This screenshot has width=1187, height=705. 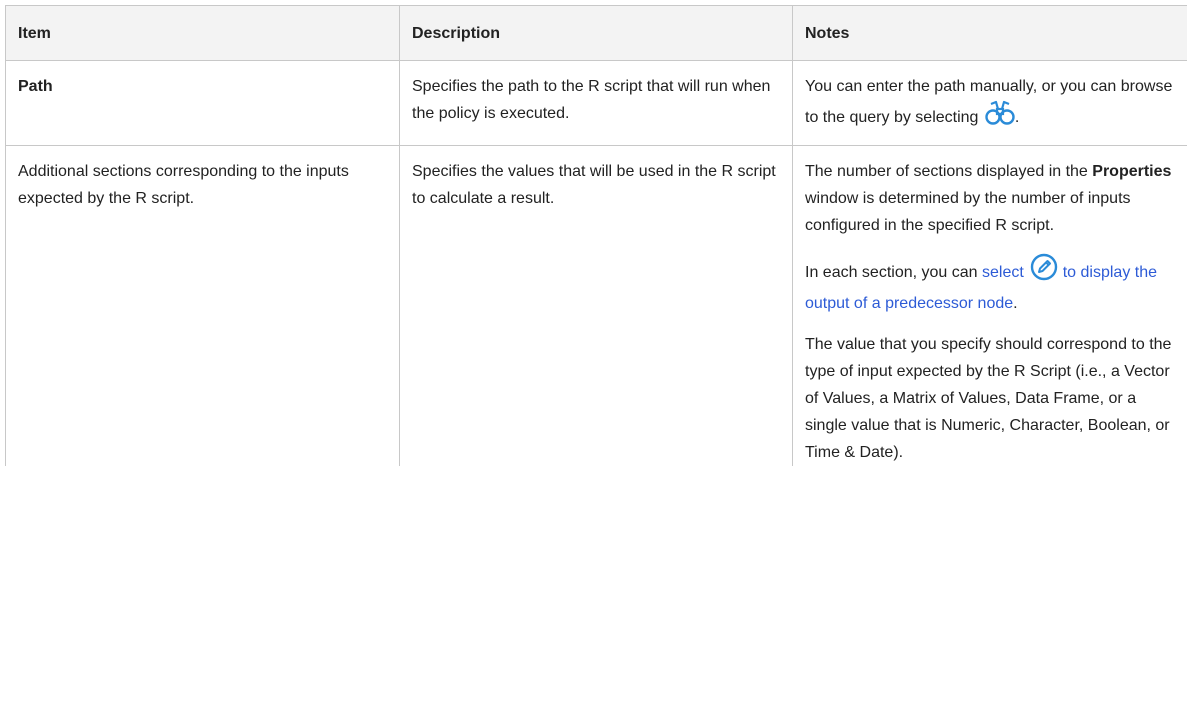 I want to click on properties-window-label: Properties, so click(x=1132, y=171).